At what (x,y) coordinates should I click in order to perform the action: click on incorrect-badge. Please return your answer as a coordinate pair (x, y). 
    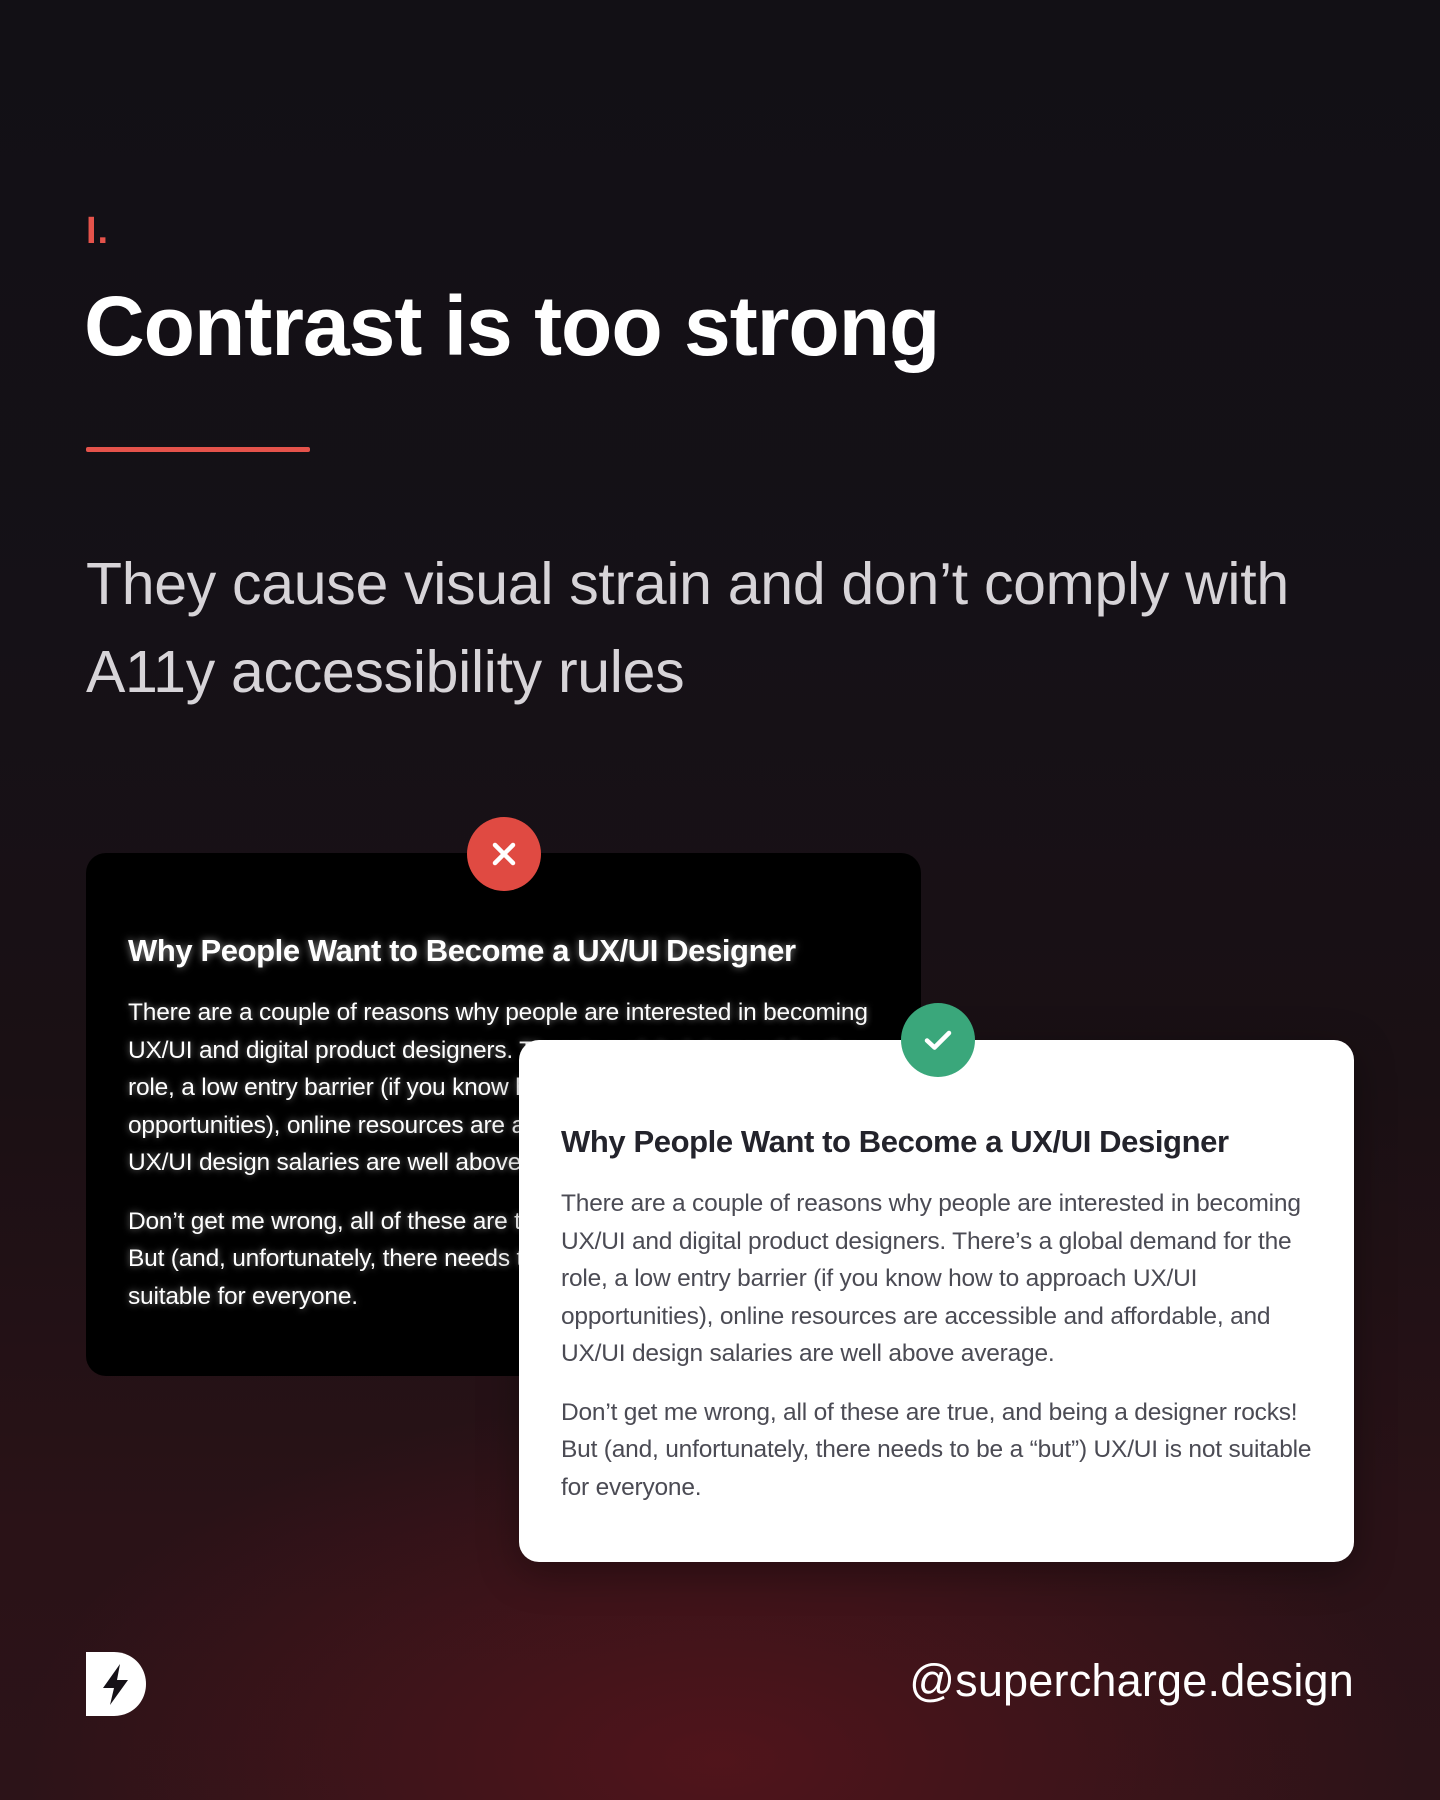
    Looking at the image, I should click on (504, 854).